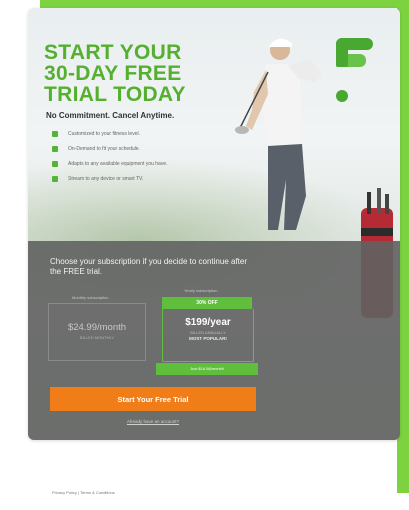 The width and height of the screenshot is (409, 510). What do you see at coordinates (207, 369) in the screenshot?
I see `monthly-equivalent-bar: Just $16.58/month!` at bounding box center [207, 369].